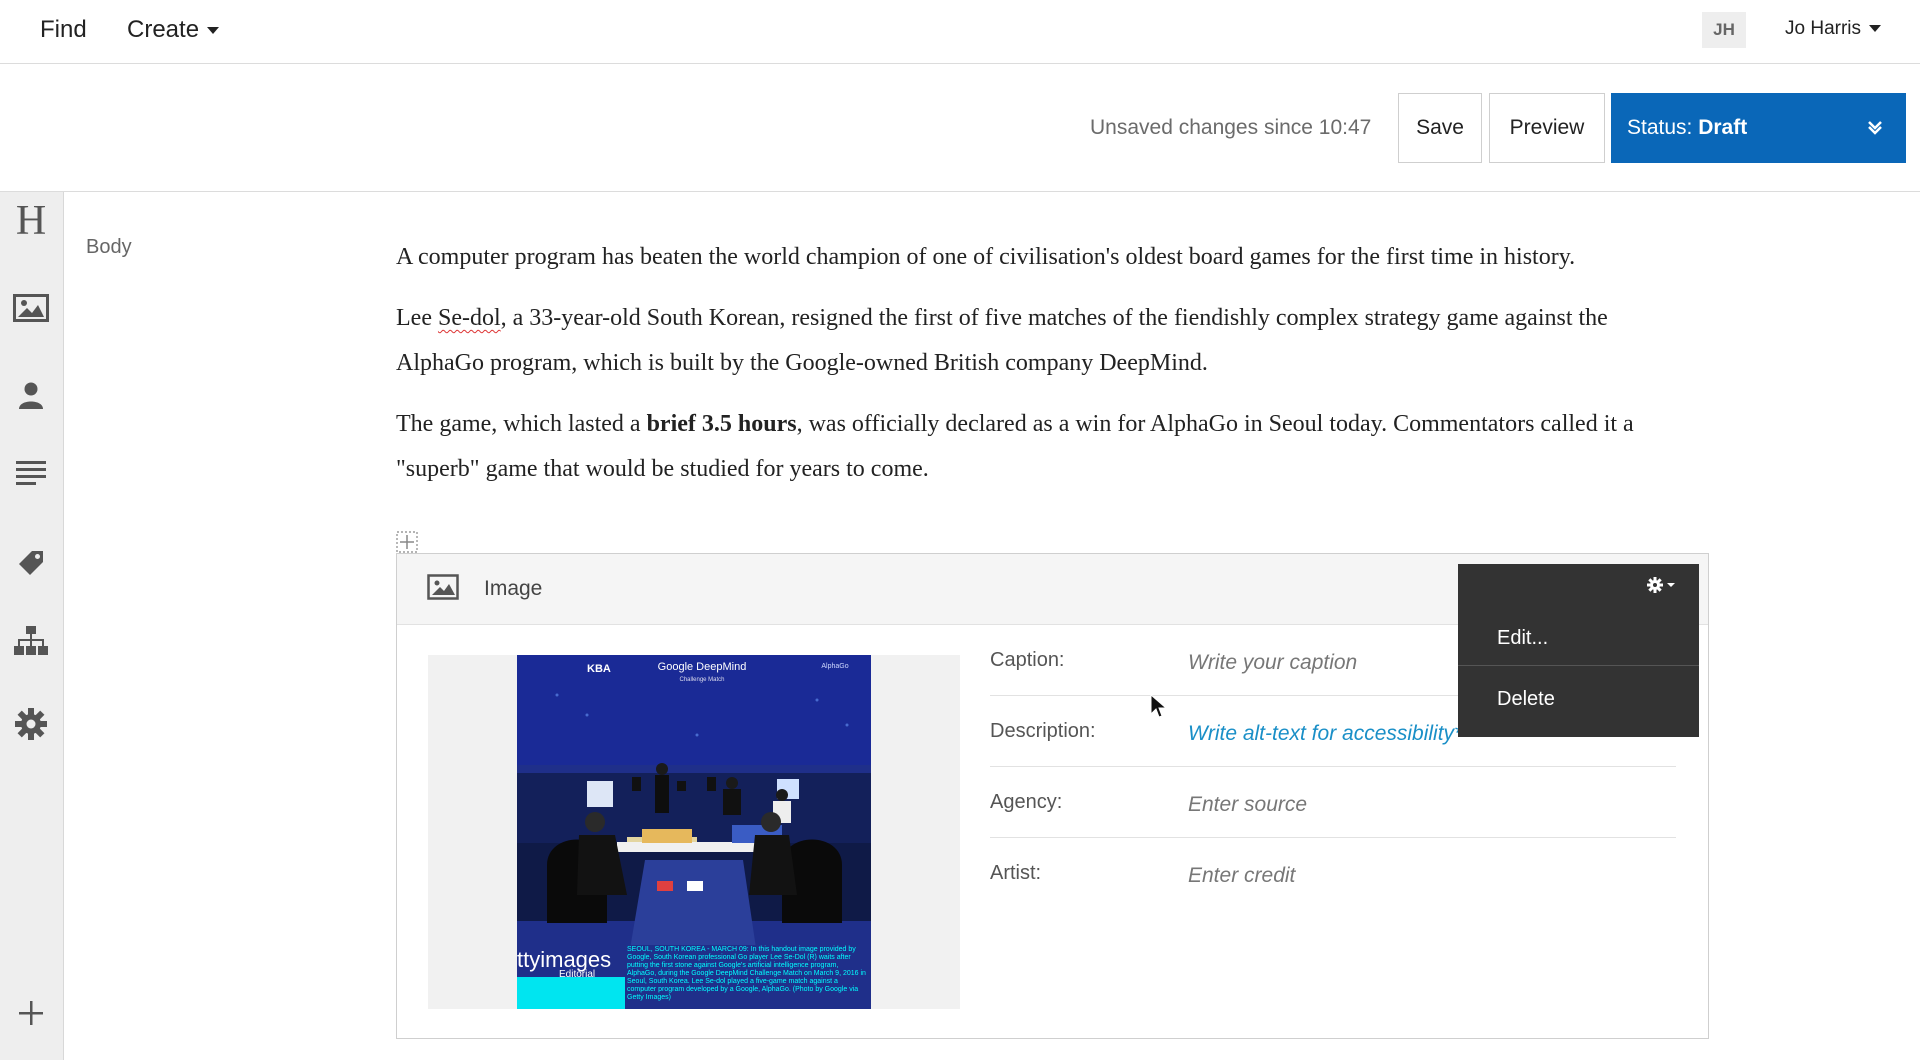 This screenshot has width=1920, height=1060. I want to click on top-nav: Find Create JH Jo Harris, so click(960, 32).